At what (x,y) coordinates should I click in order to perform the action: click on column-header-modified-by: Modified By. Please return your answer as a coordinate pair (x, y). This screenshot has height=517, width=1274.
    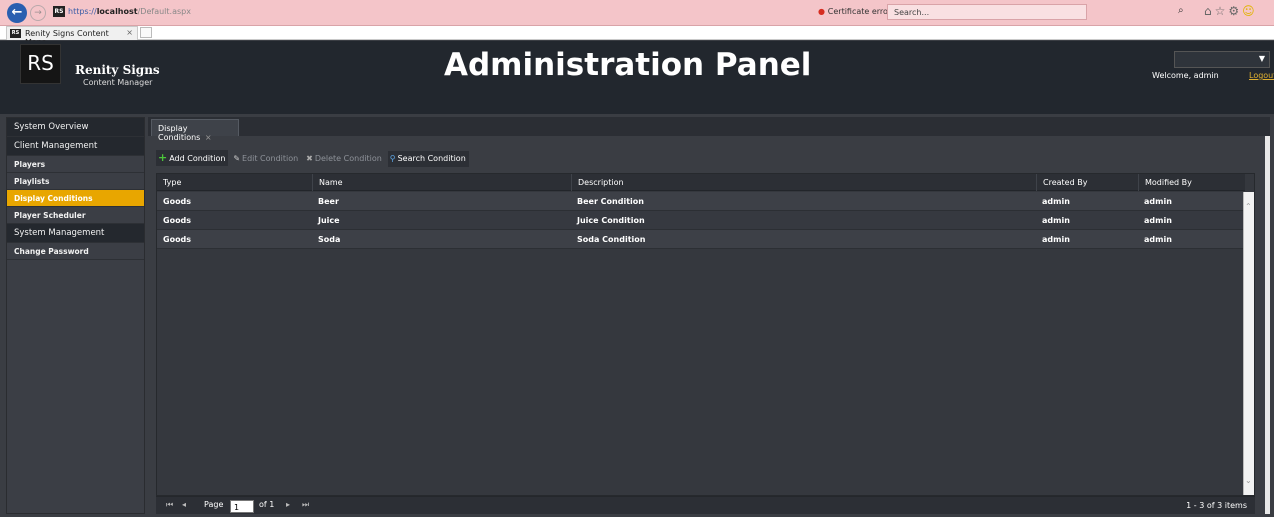
    Looking at the image, I should click on (1191, 182).